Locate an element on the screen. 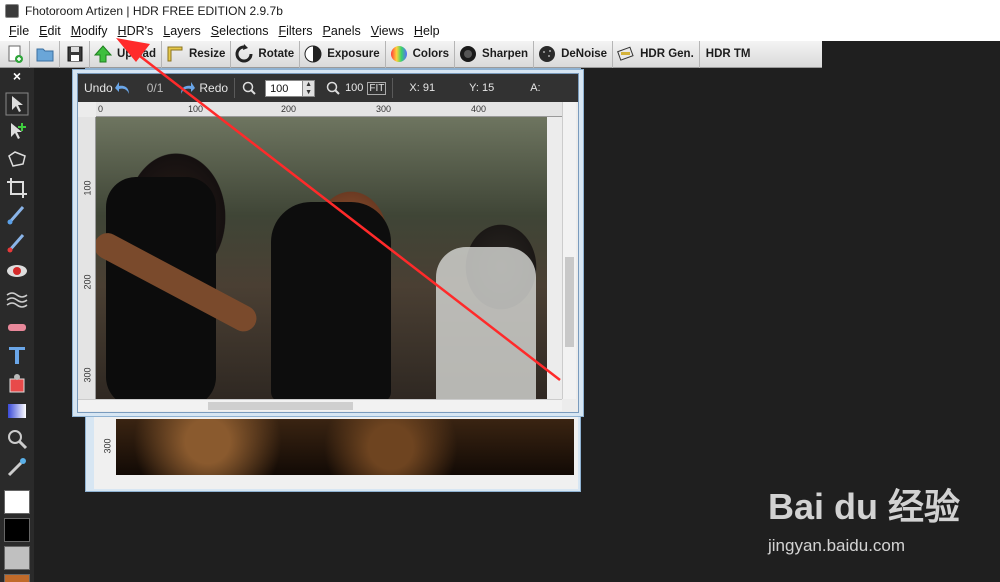 This screenshot has width=1000, height=582. fit-icon: FIT is located at coordinates (377, 88).